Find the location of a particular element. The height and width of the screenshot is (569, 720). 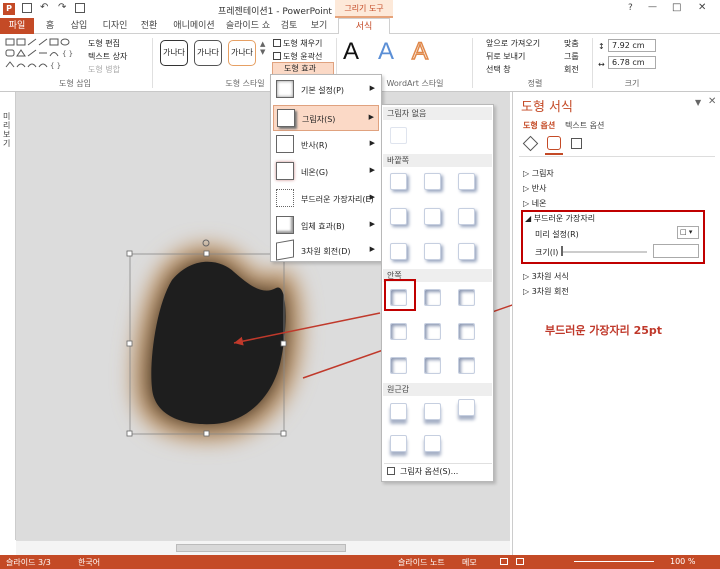

shape-style-swatch-2: 가나다 is located at coordinates (208, 53).